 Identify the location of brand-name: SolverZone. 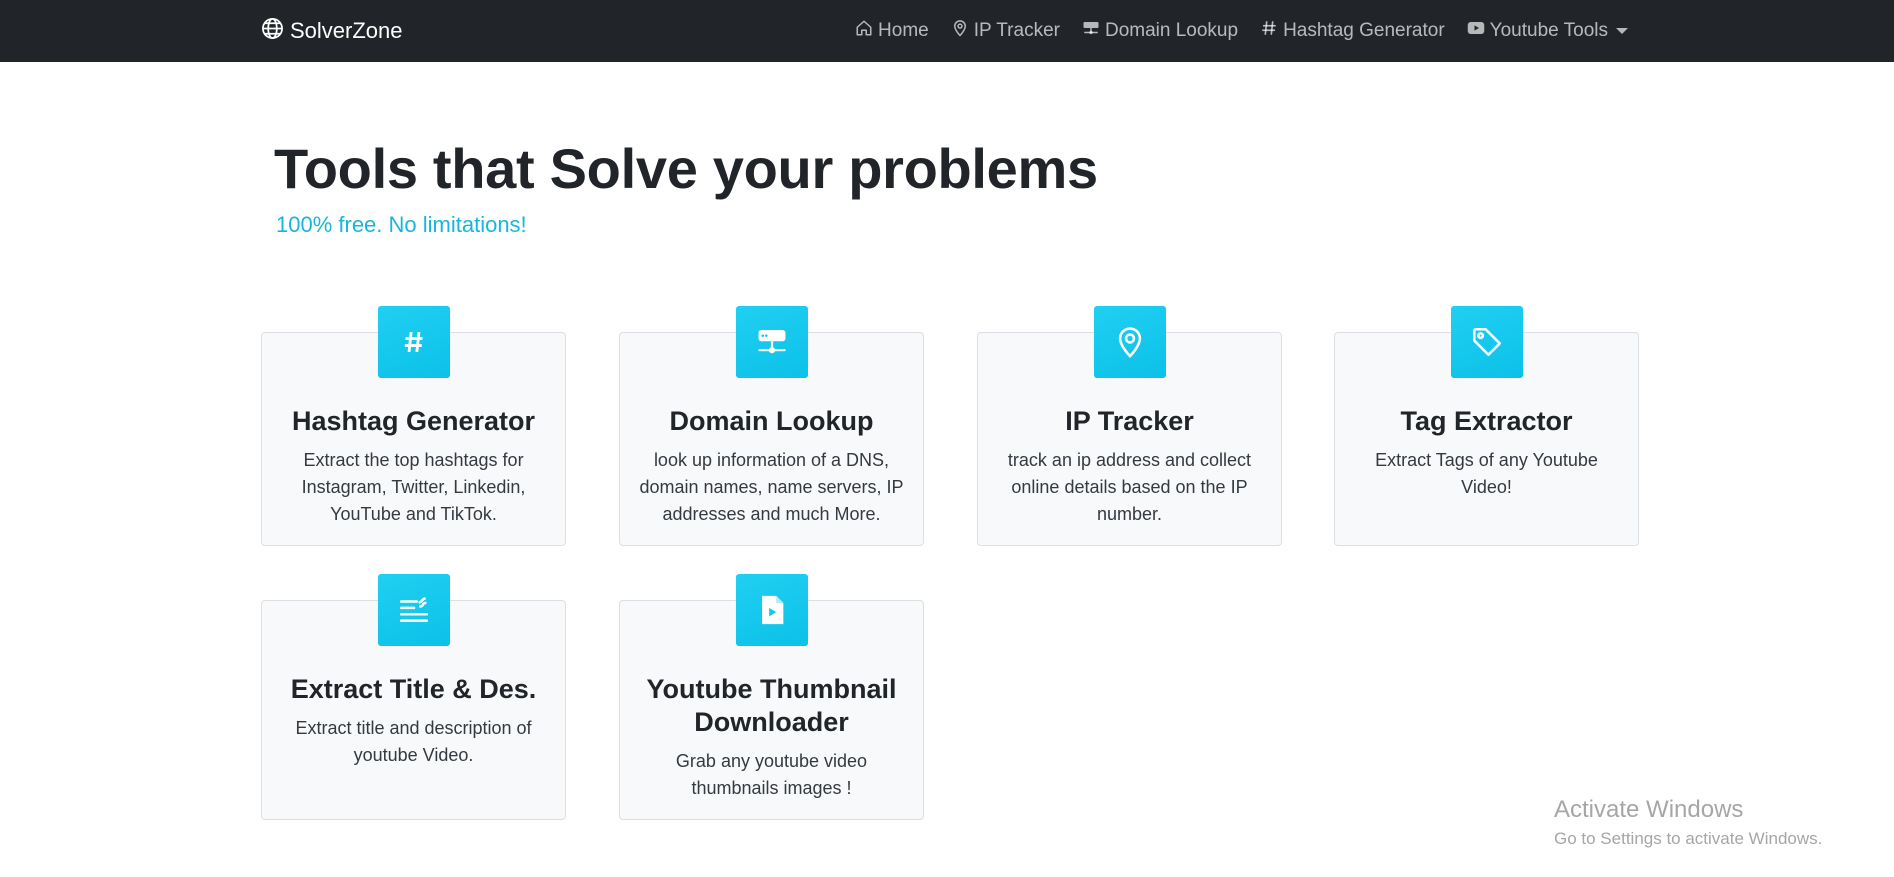
(346, 30).